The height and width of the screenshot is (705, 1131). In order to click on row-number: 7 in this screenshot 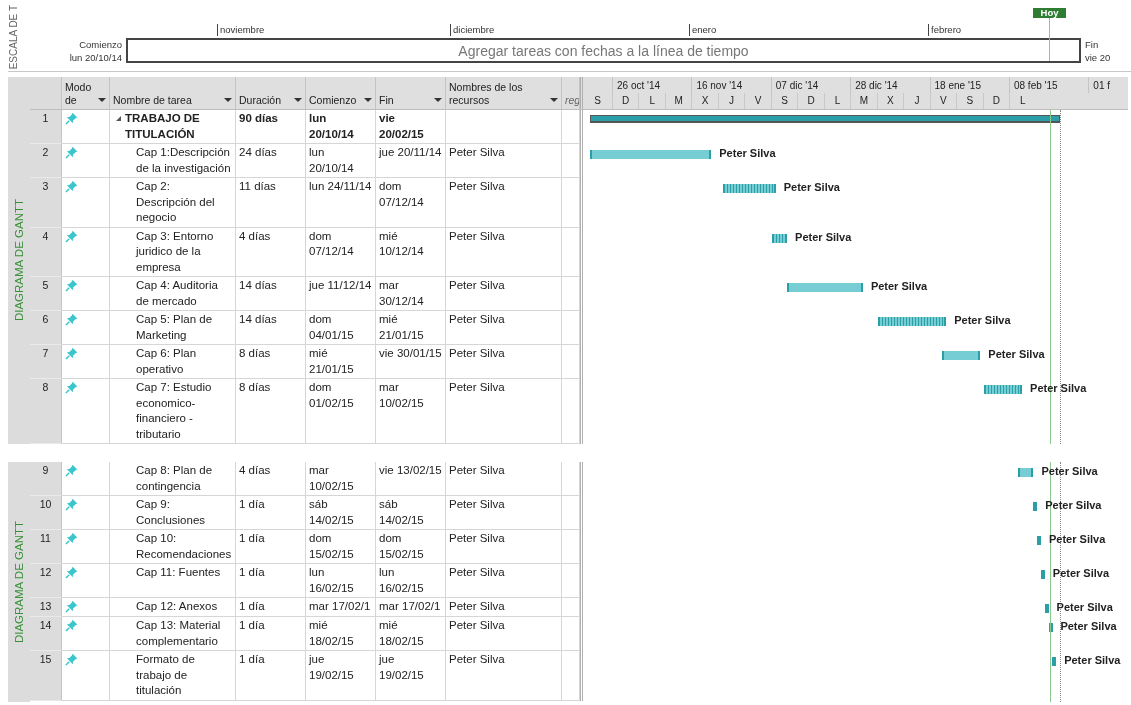, I will do `click(46, 362)`.